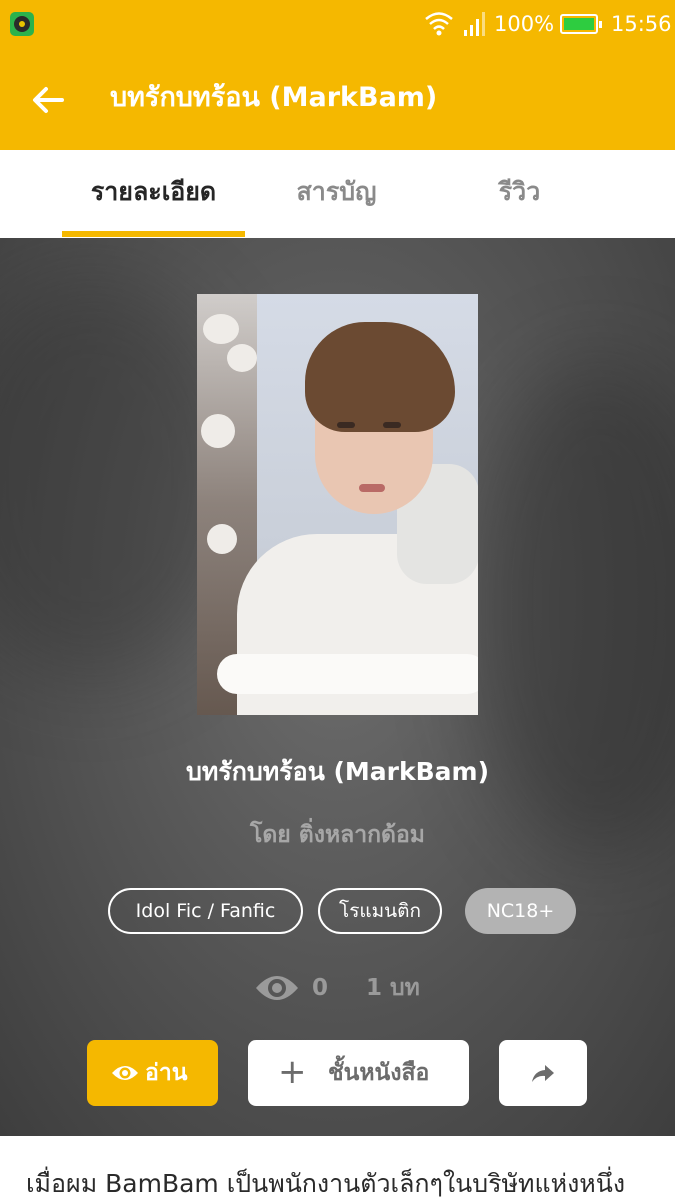 This screenshot has height=1200, width=675. I want to click on page-title: บทรักบทร้อน (MarkBam), so click(274, 97).